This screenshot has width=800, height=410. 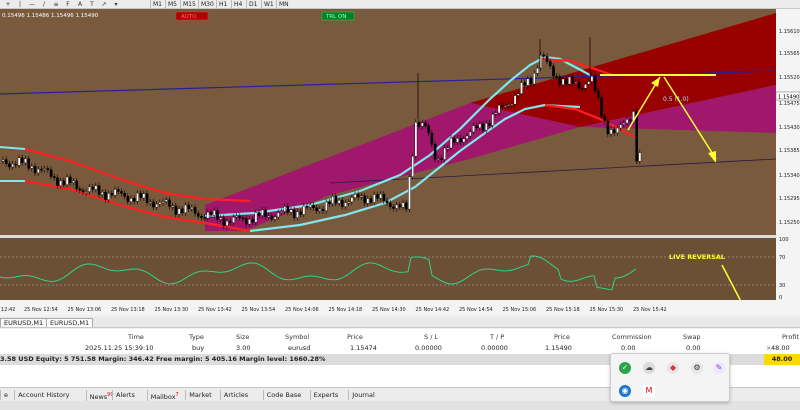 I want to click on app-icon: ◆, so click(x=673, y=368).